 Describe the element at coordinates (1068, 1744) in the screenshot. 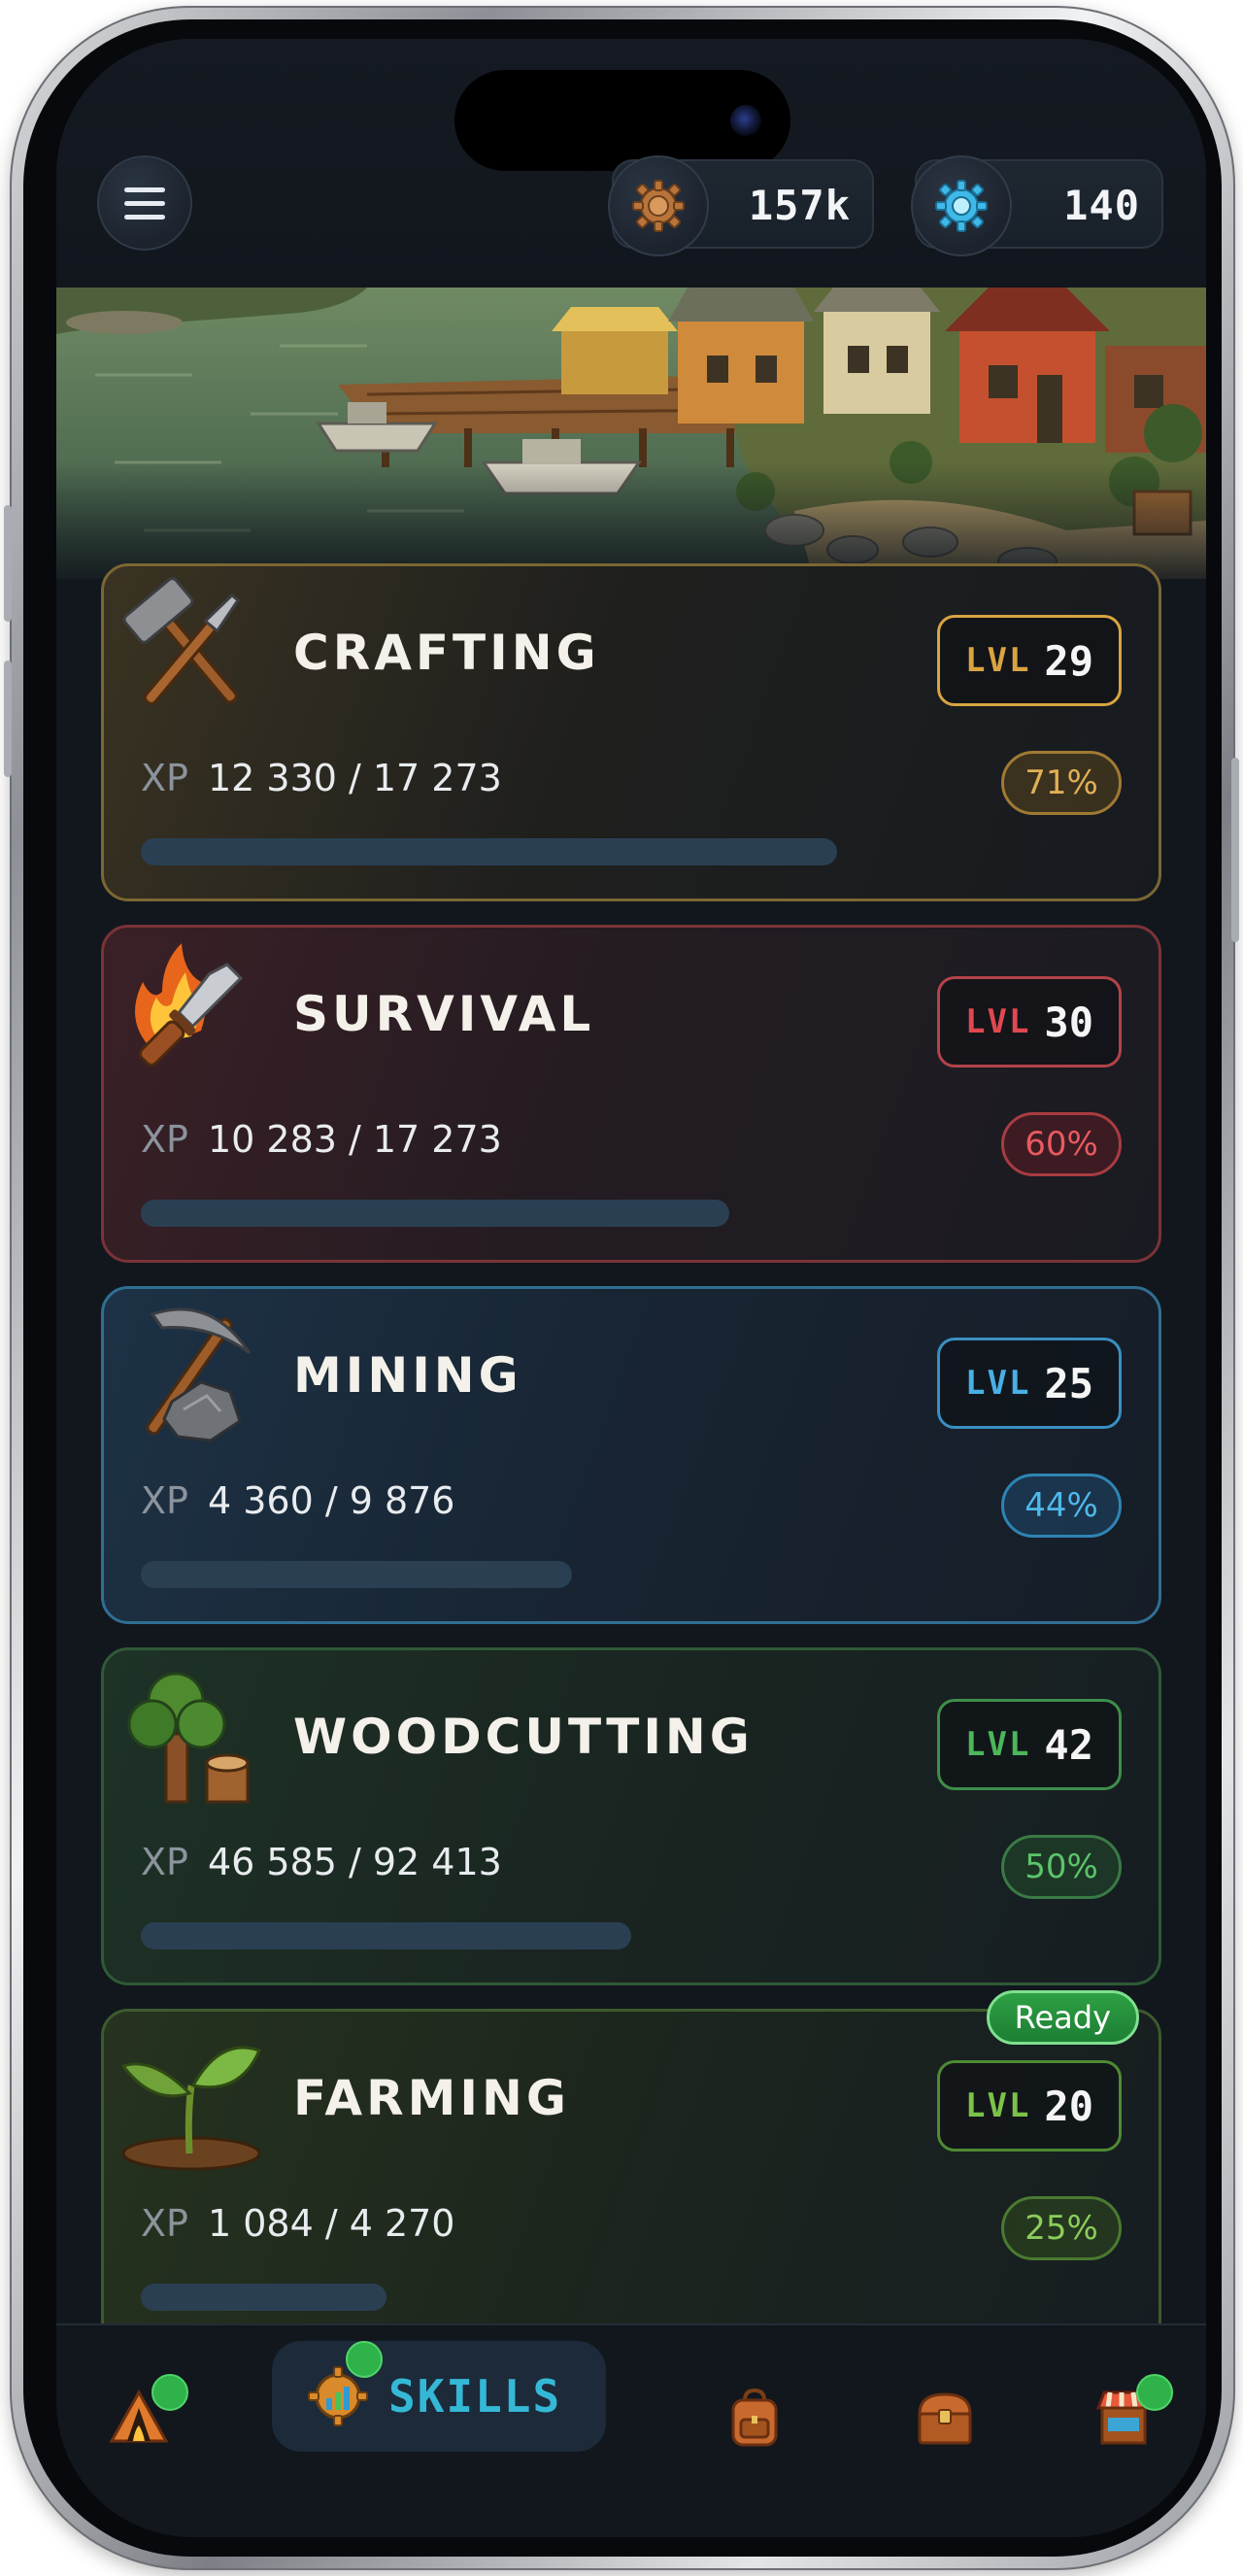

I see `level-value: 42` at that location.